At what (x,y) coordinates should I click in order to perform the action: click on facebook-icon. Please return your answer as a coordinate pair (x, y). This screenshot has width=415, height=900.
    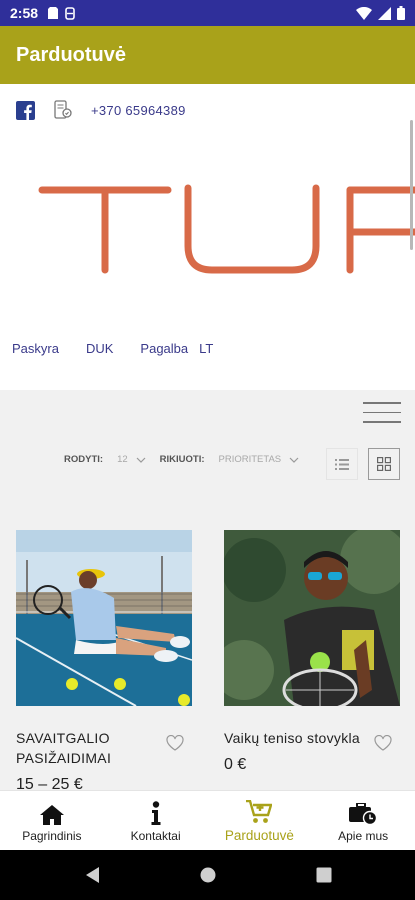
    Looking at the image, I should click on (25, 110).